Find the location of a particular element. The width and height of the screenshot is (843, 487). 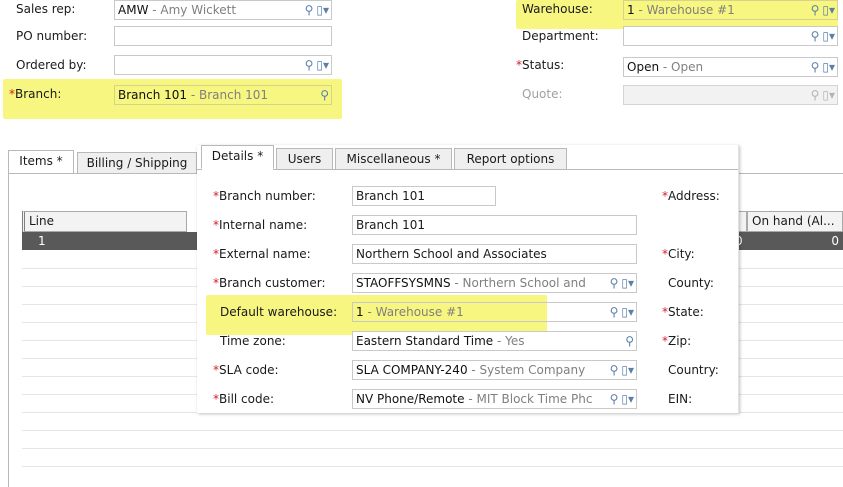

tab-billing-shipping: Billing / Shipping is located at coordinates (137, 163).